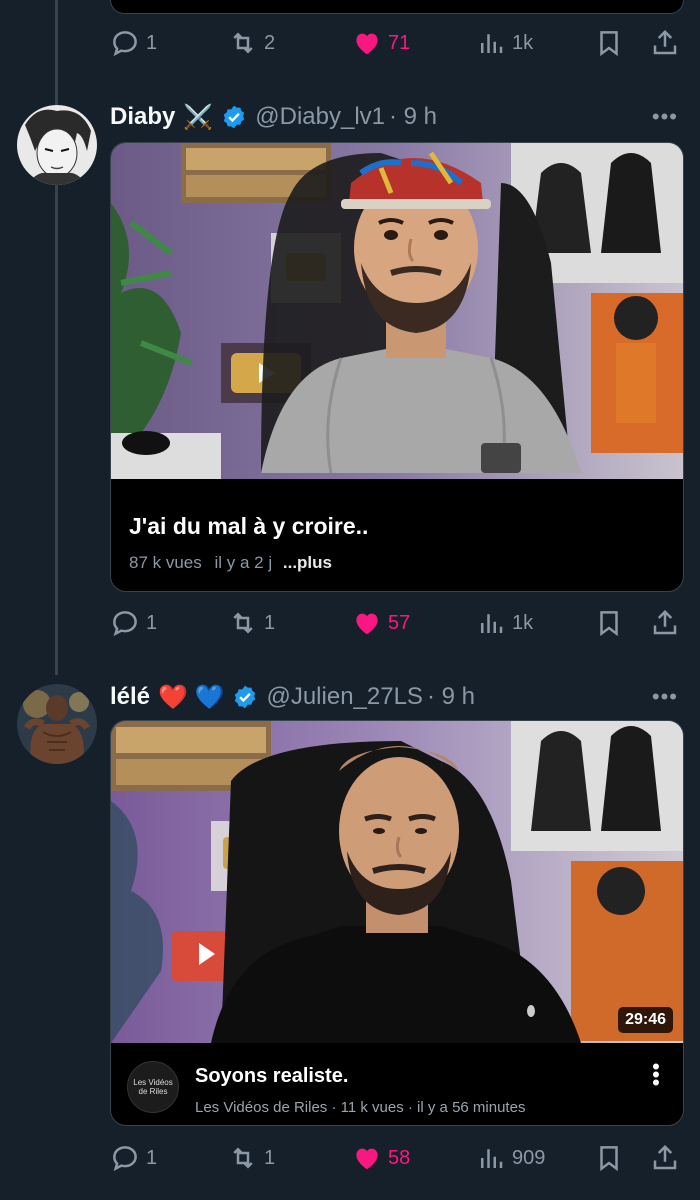  Describe the element at coordinates (397, 7) in the screenshot. I see `previous-media-card` at that location.